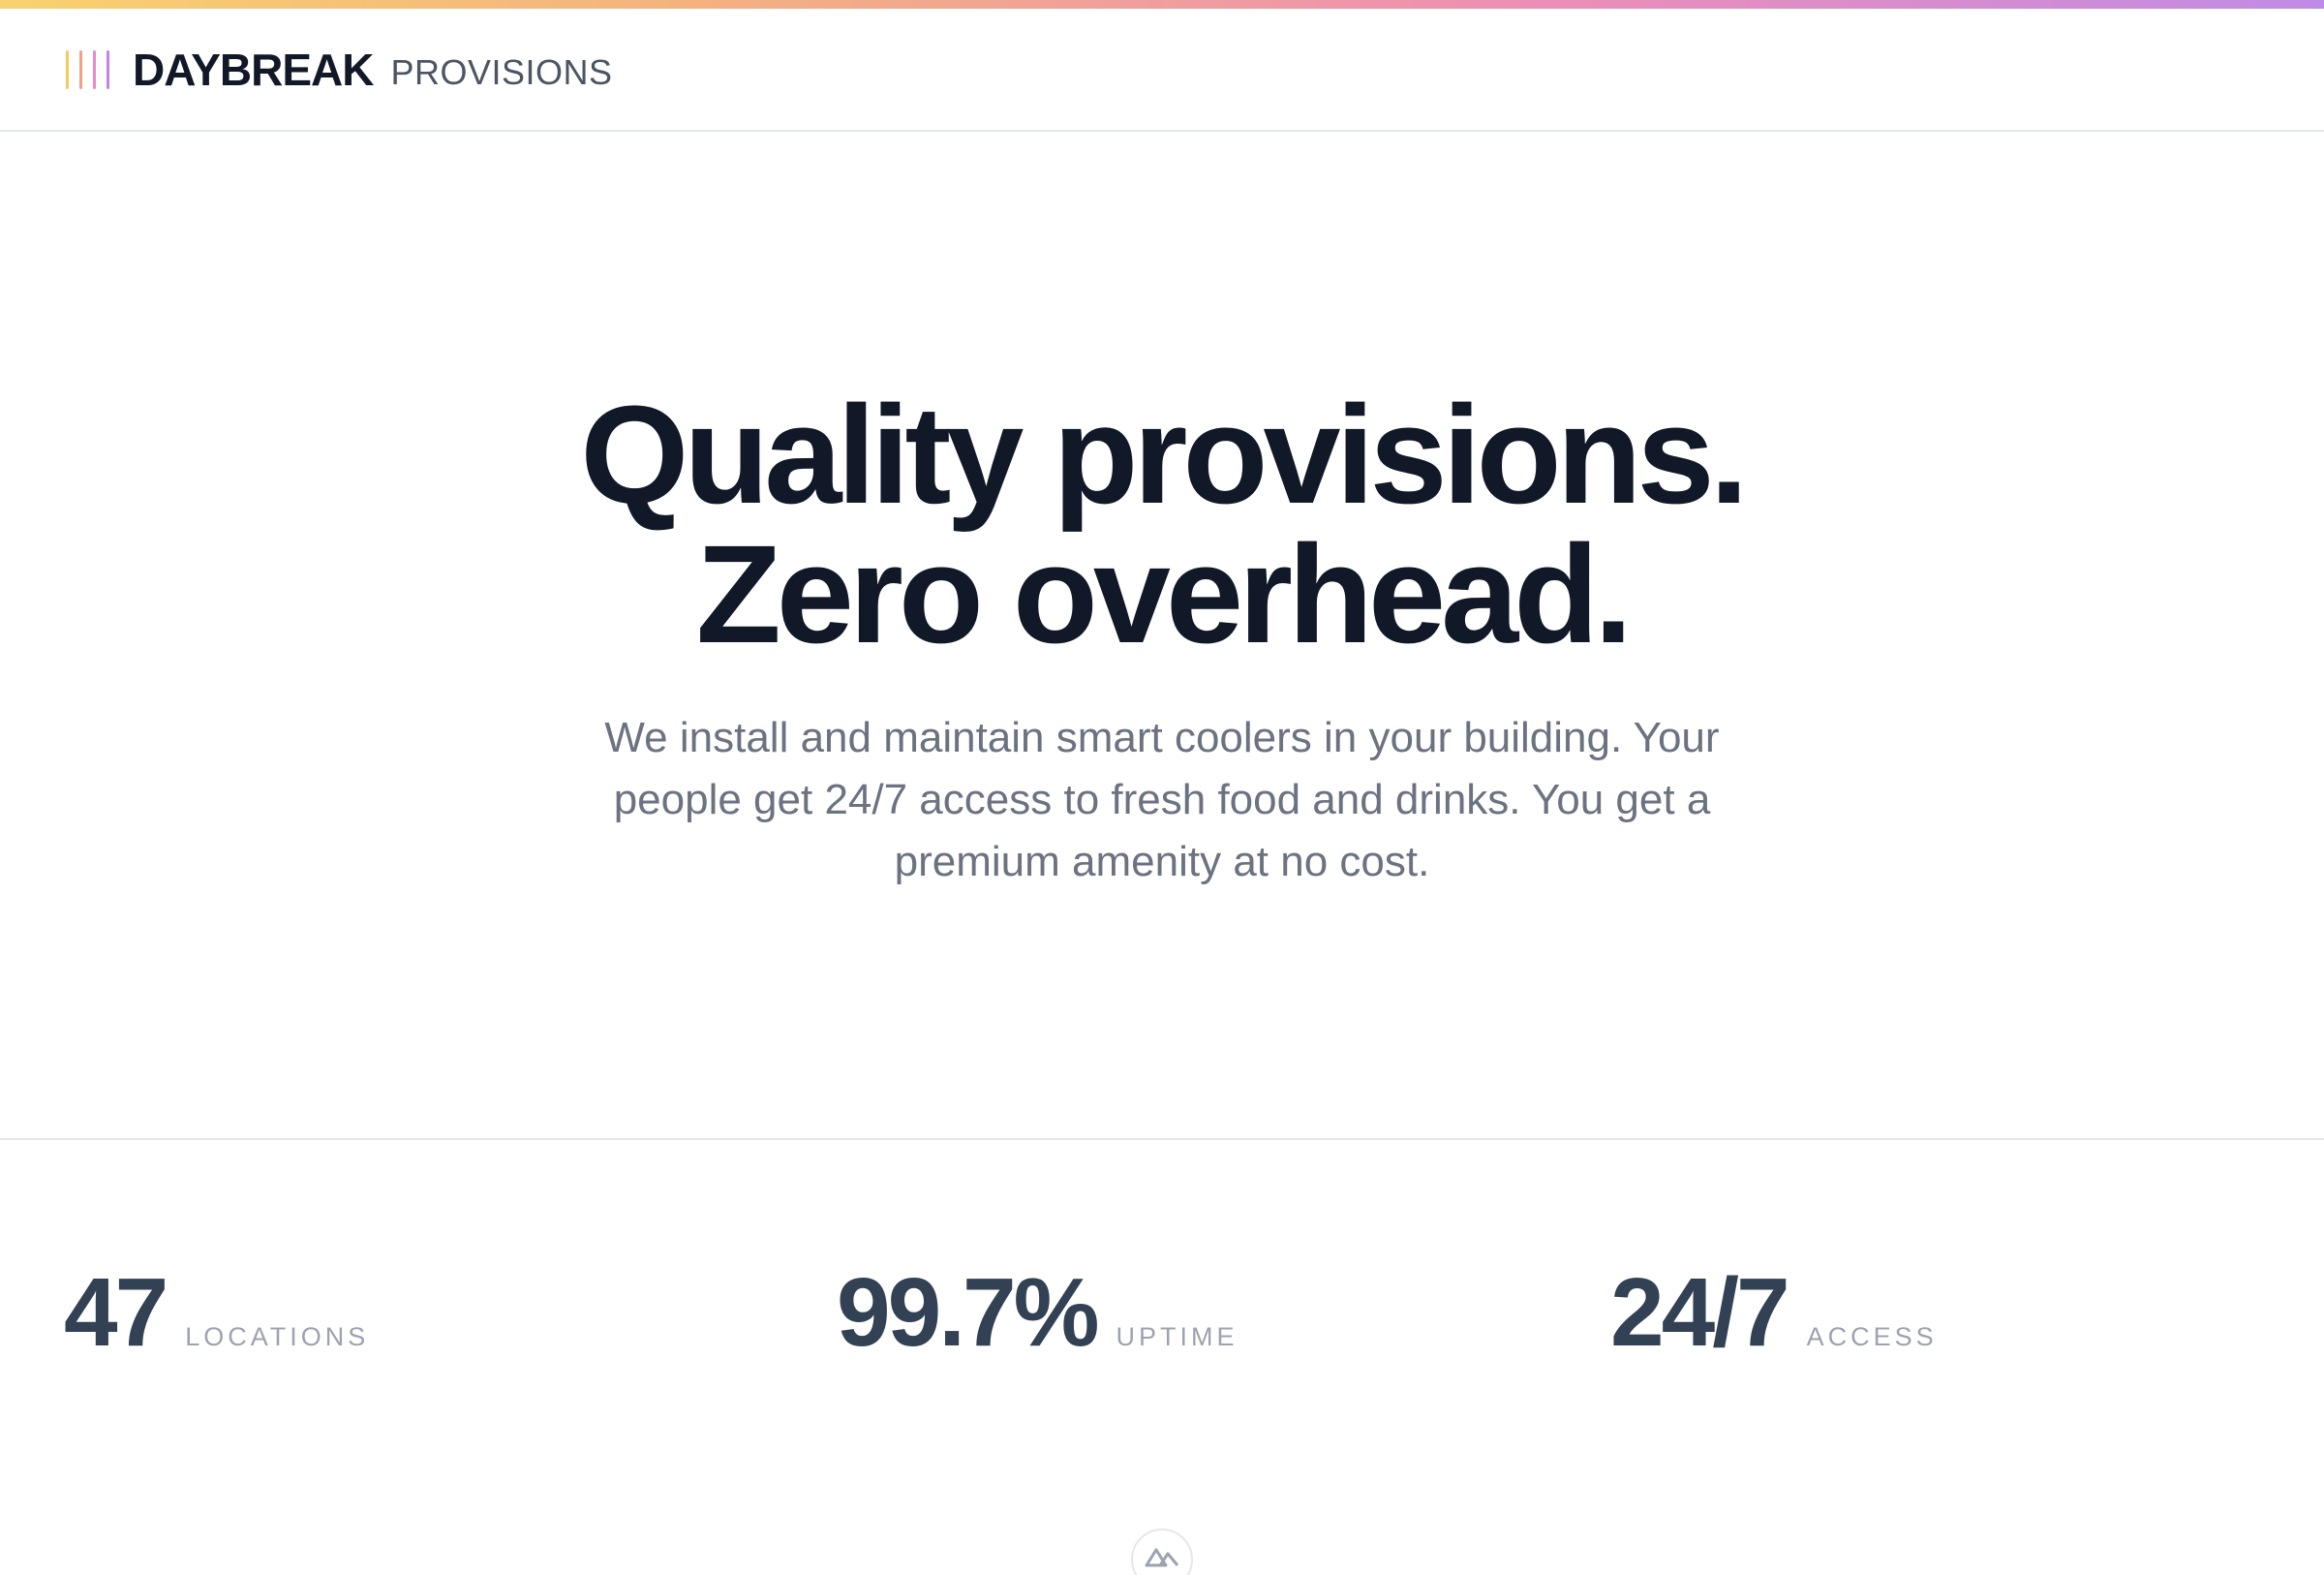 This screenshot has height=1575, width=2324. What do you see at coordinates (1872, 1336) in the screenshot?
I see `stat-label: ACCESS` at bounding box center [1872, 1336].